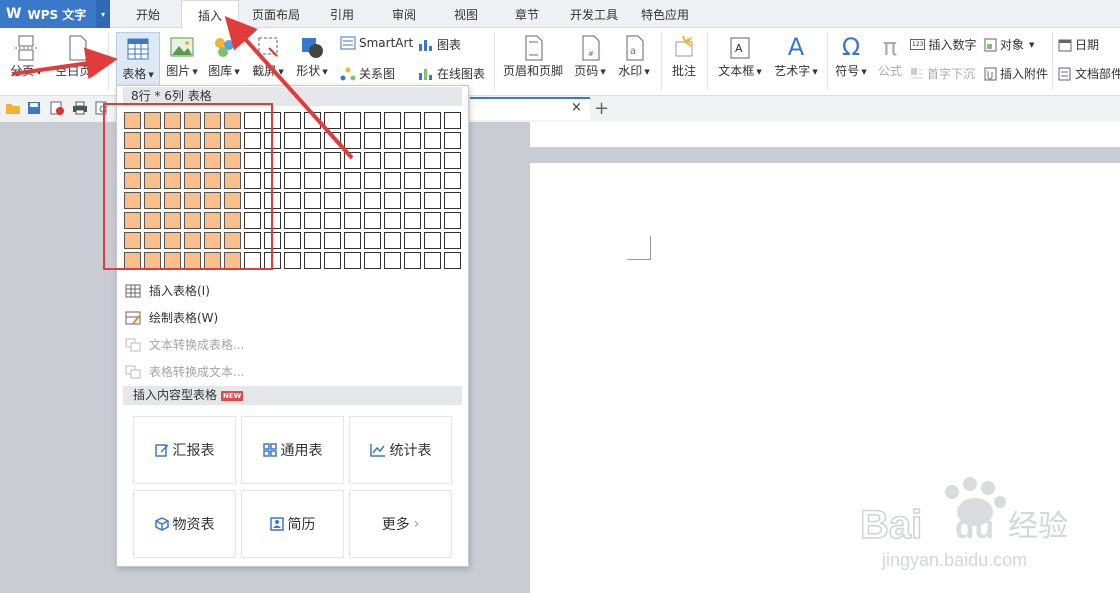  I want to click on picture-button: 图片 ▼, so click(182, 56).